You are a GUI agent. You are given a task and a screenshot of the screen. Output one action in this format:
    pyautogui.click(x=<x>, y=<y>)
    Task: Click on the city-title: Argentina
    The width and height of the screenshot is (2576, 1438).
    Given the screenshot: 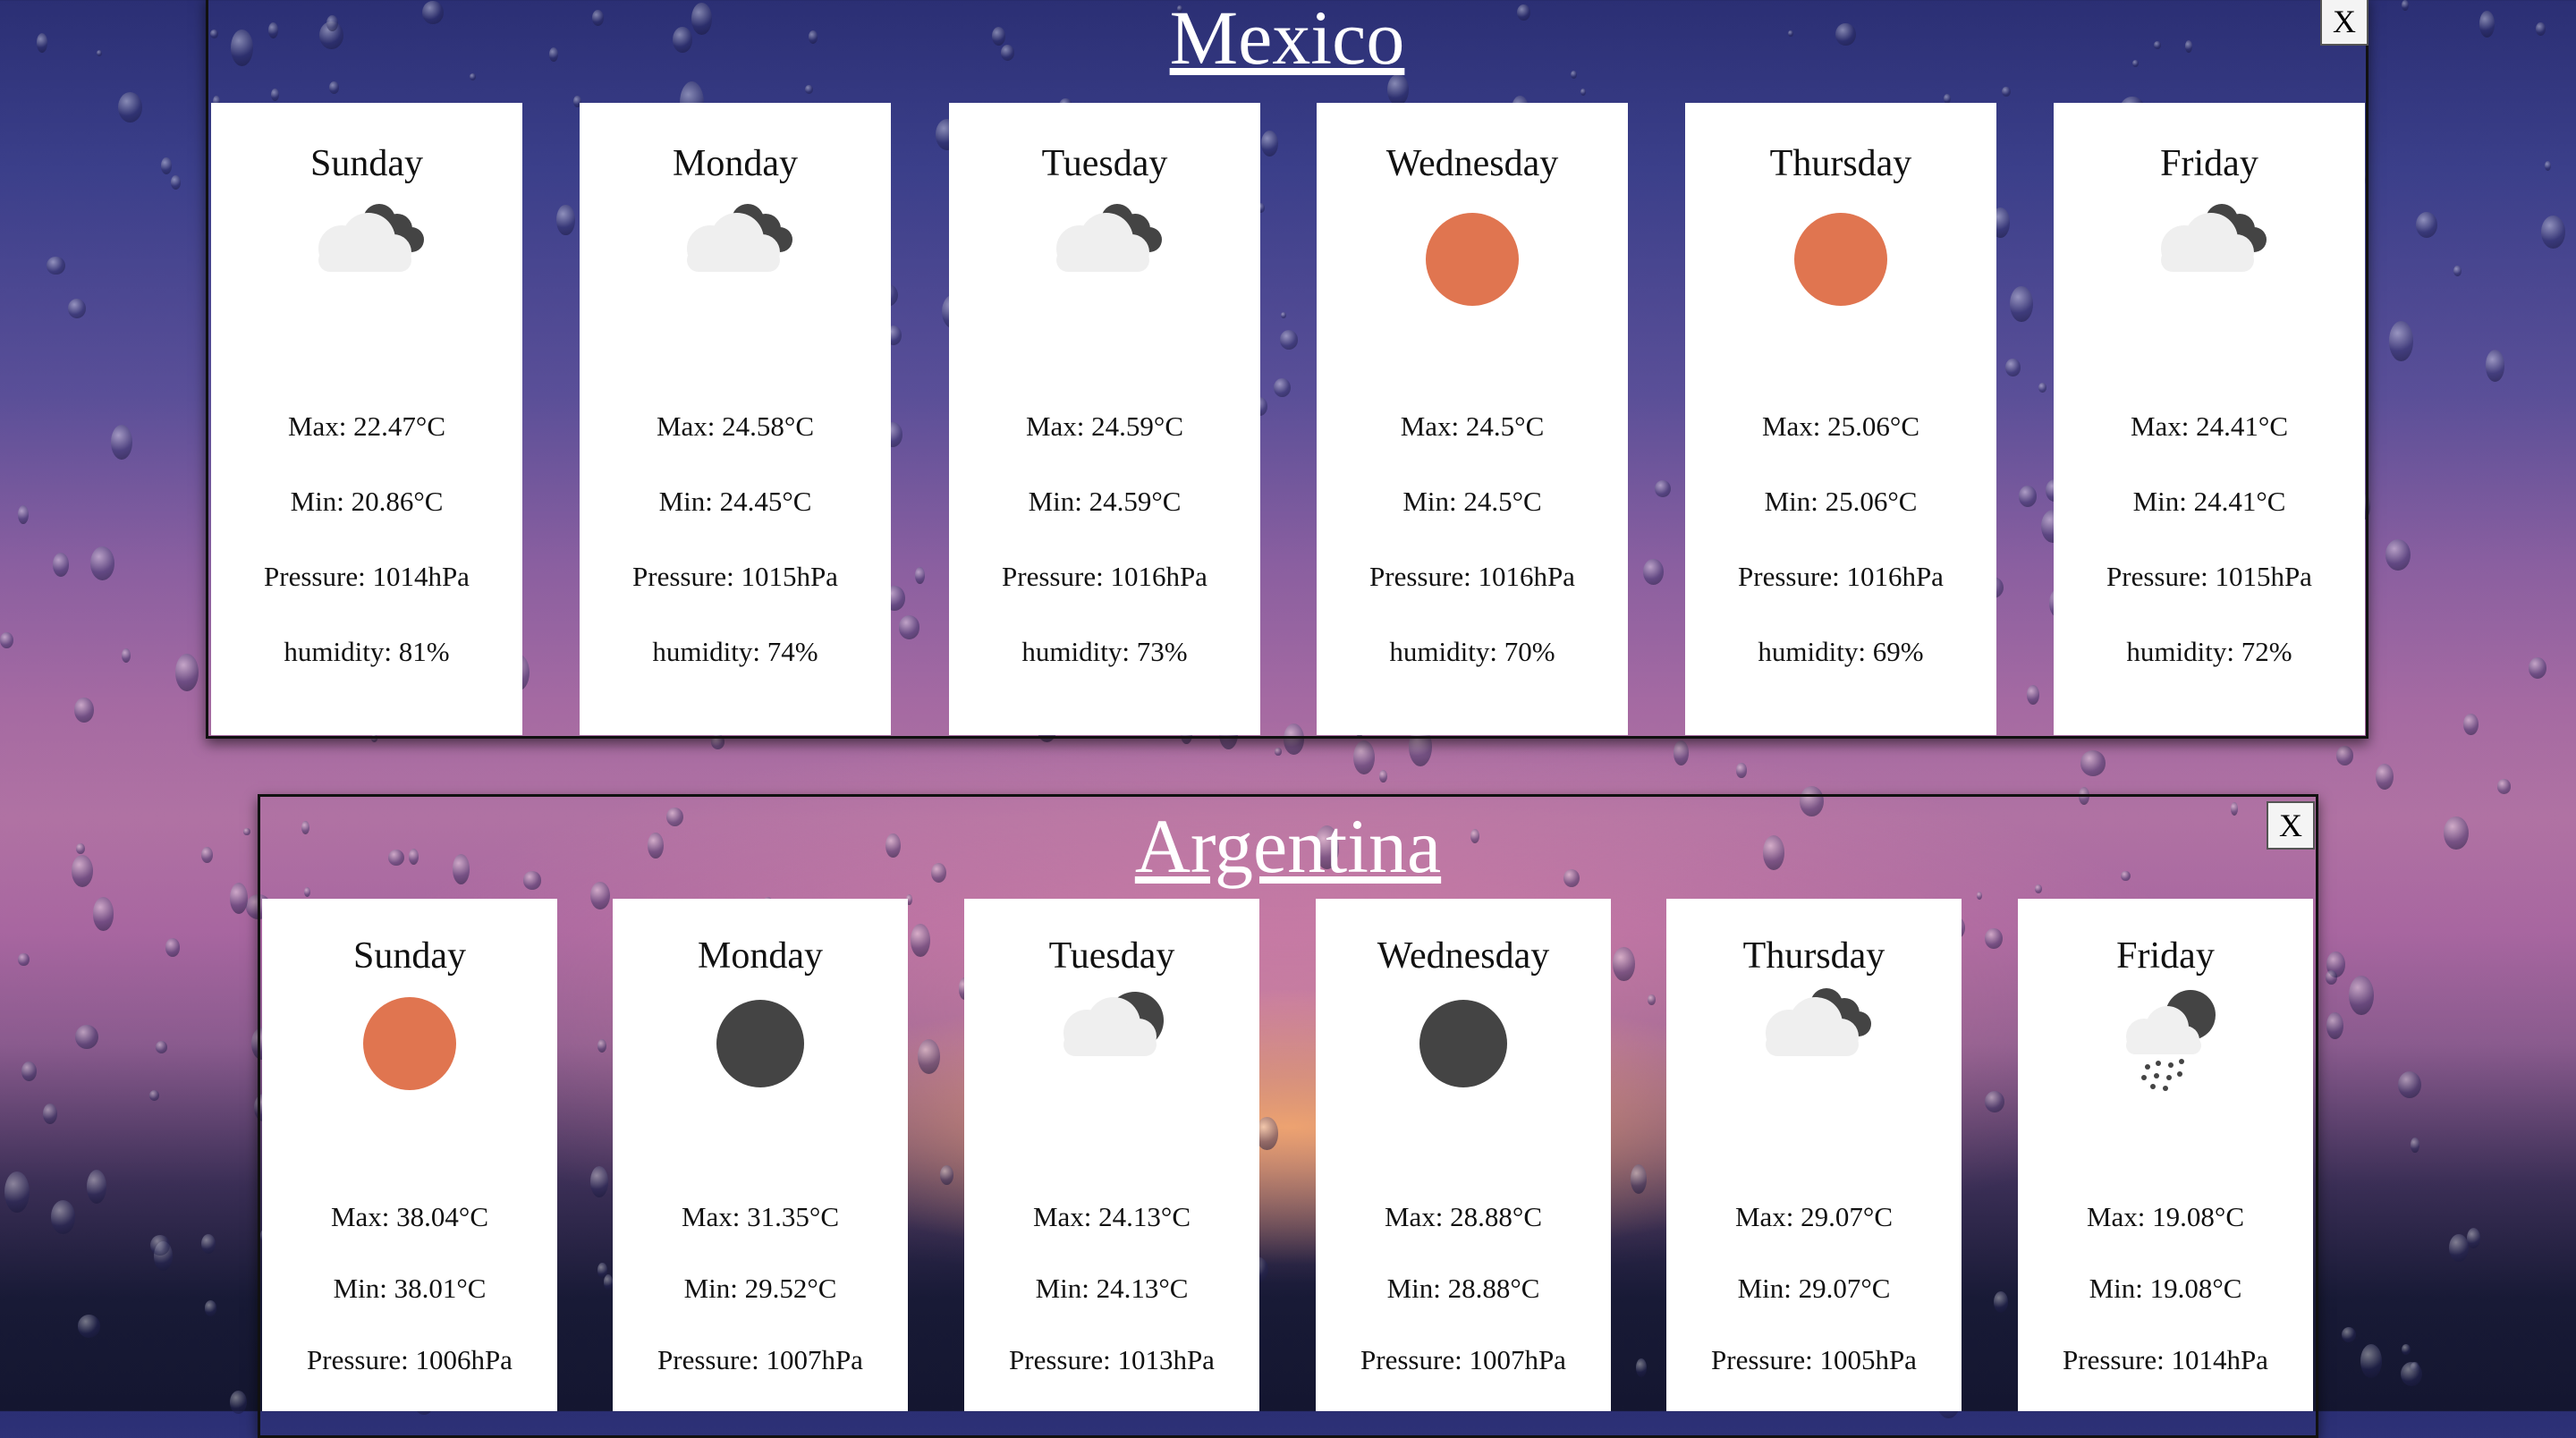 What is the action you would take?
    pyautogui.click(x=1288, y=846)
    